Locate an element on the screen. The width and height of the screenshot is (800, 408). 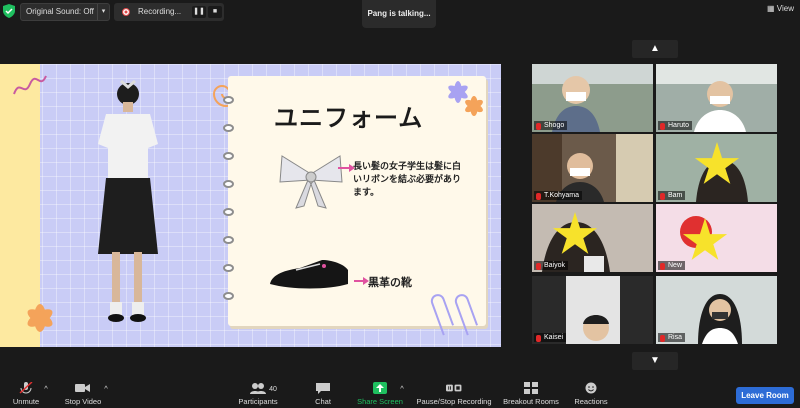
participant-name: Haruto is located at coordinates (675, 125).